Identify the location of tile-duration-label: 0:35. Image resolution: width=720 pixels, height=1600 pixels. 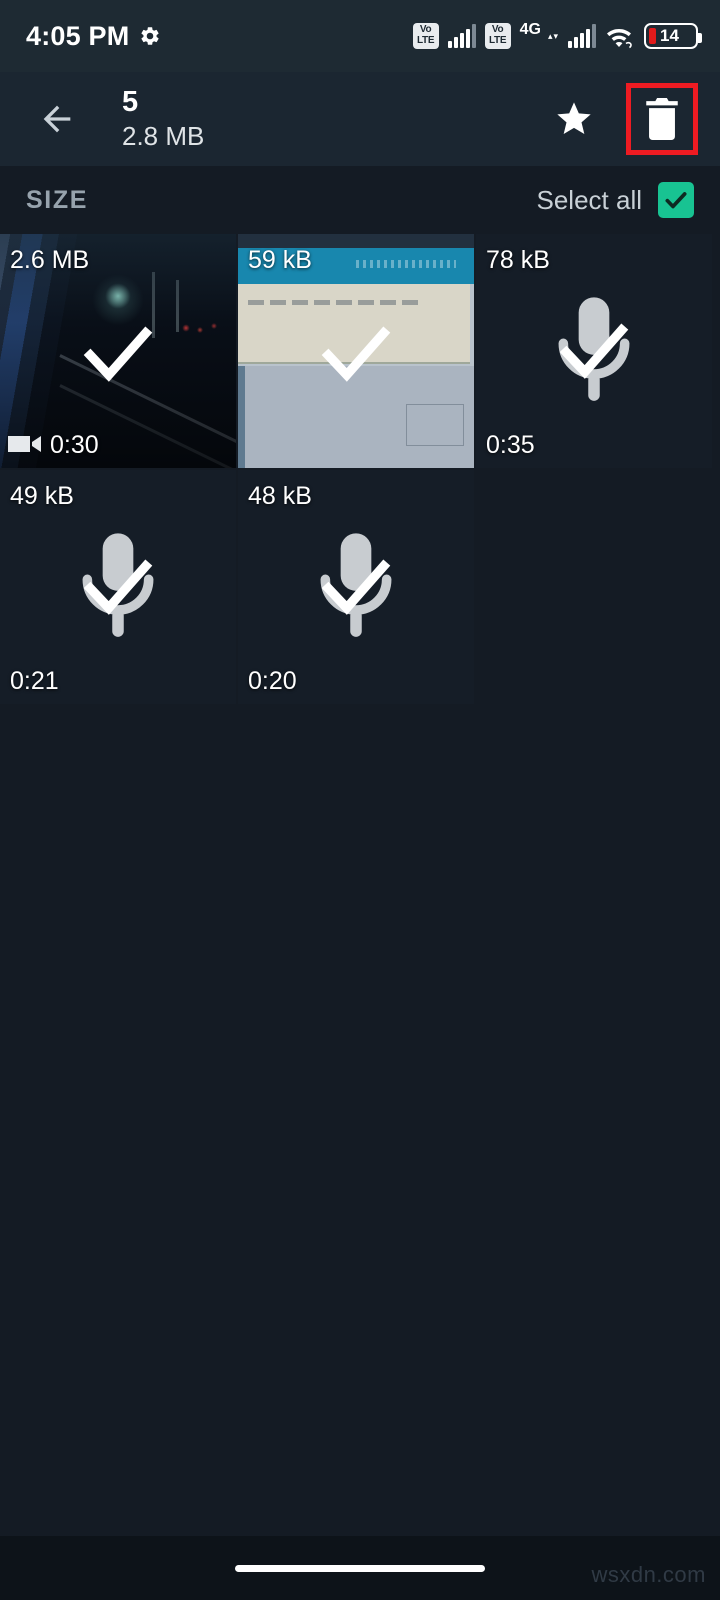
(510, 445).